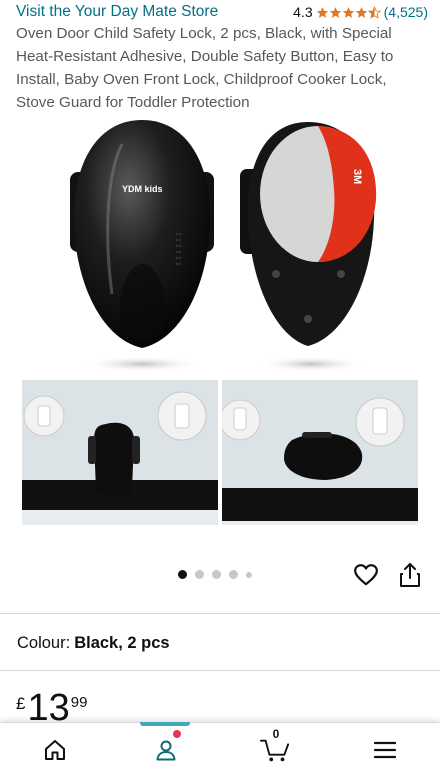 The width and height of the screenshot is (440, 775). I want to click on rating-summary: 4.3 (4,525), so click(360, 12).